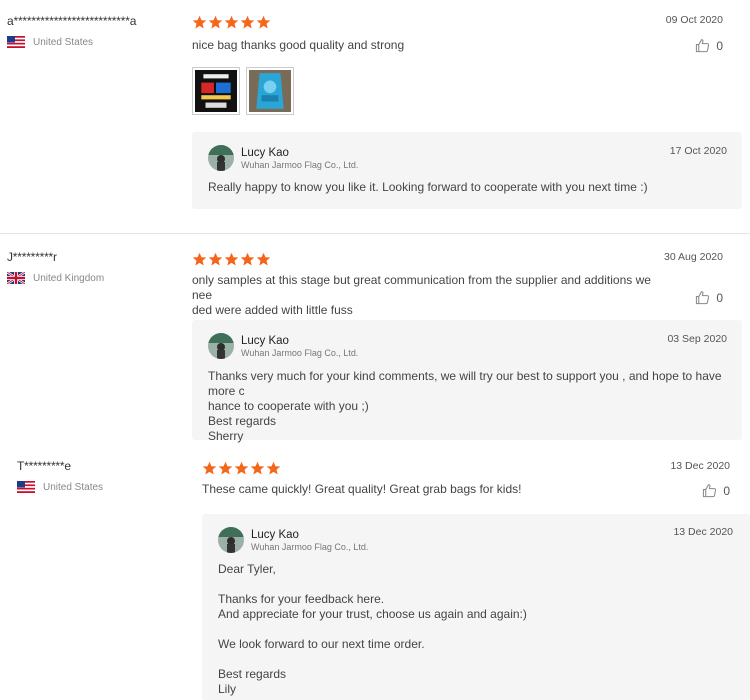 The image size is (750, 700). Describe the element at coordinates (697, 339) in the screenshot. I see `reply-date: 03 Sep 2020` at that location.